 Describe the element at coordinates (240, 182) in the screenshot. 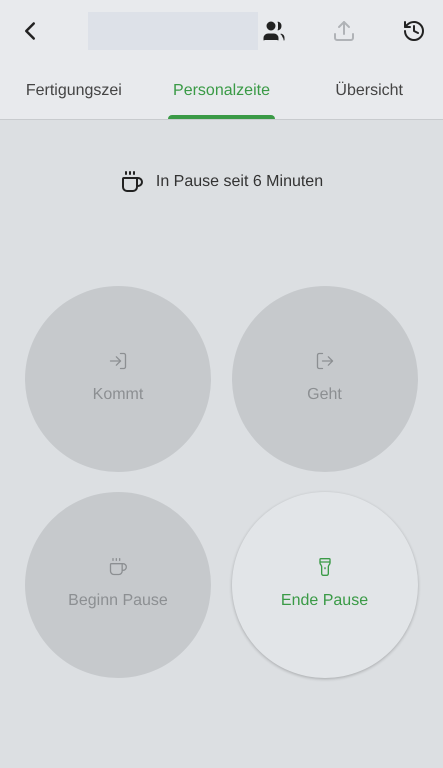

I see `status-text: In Pause seit 6 Minuten` at that location.